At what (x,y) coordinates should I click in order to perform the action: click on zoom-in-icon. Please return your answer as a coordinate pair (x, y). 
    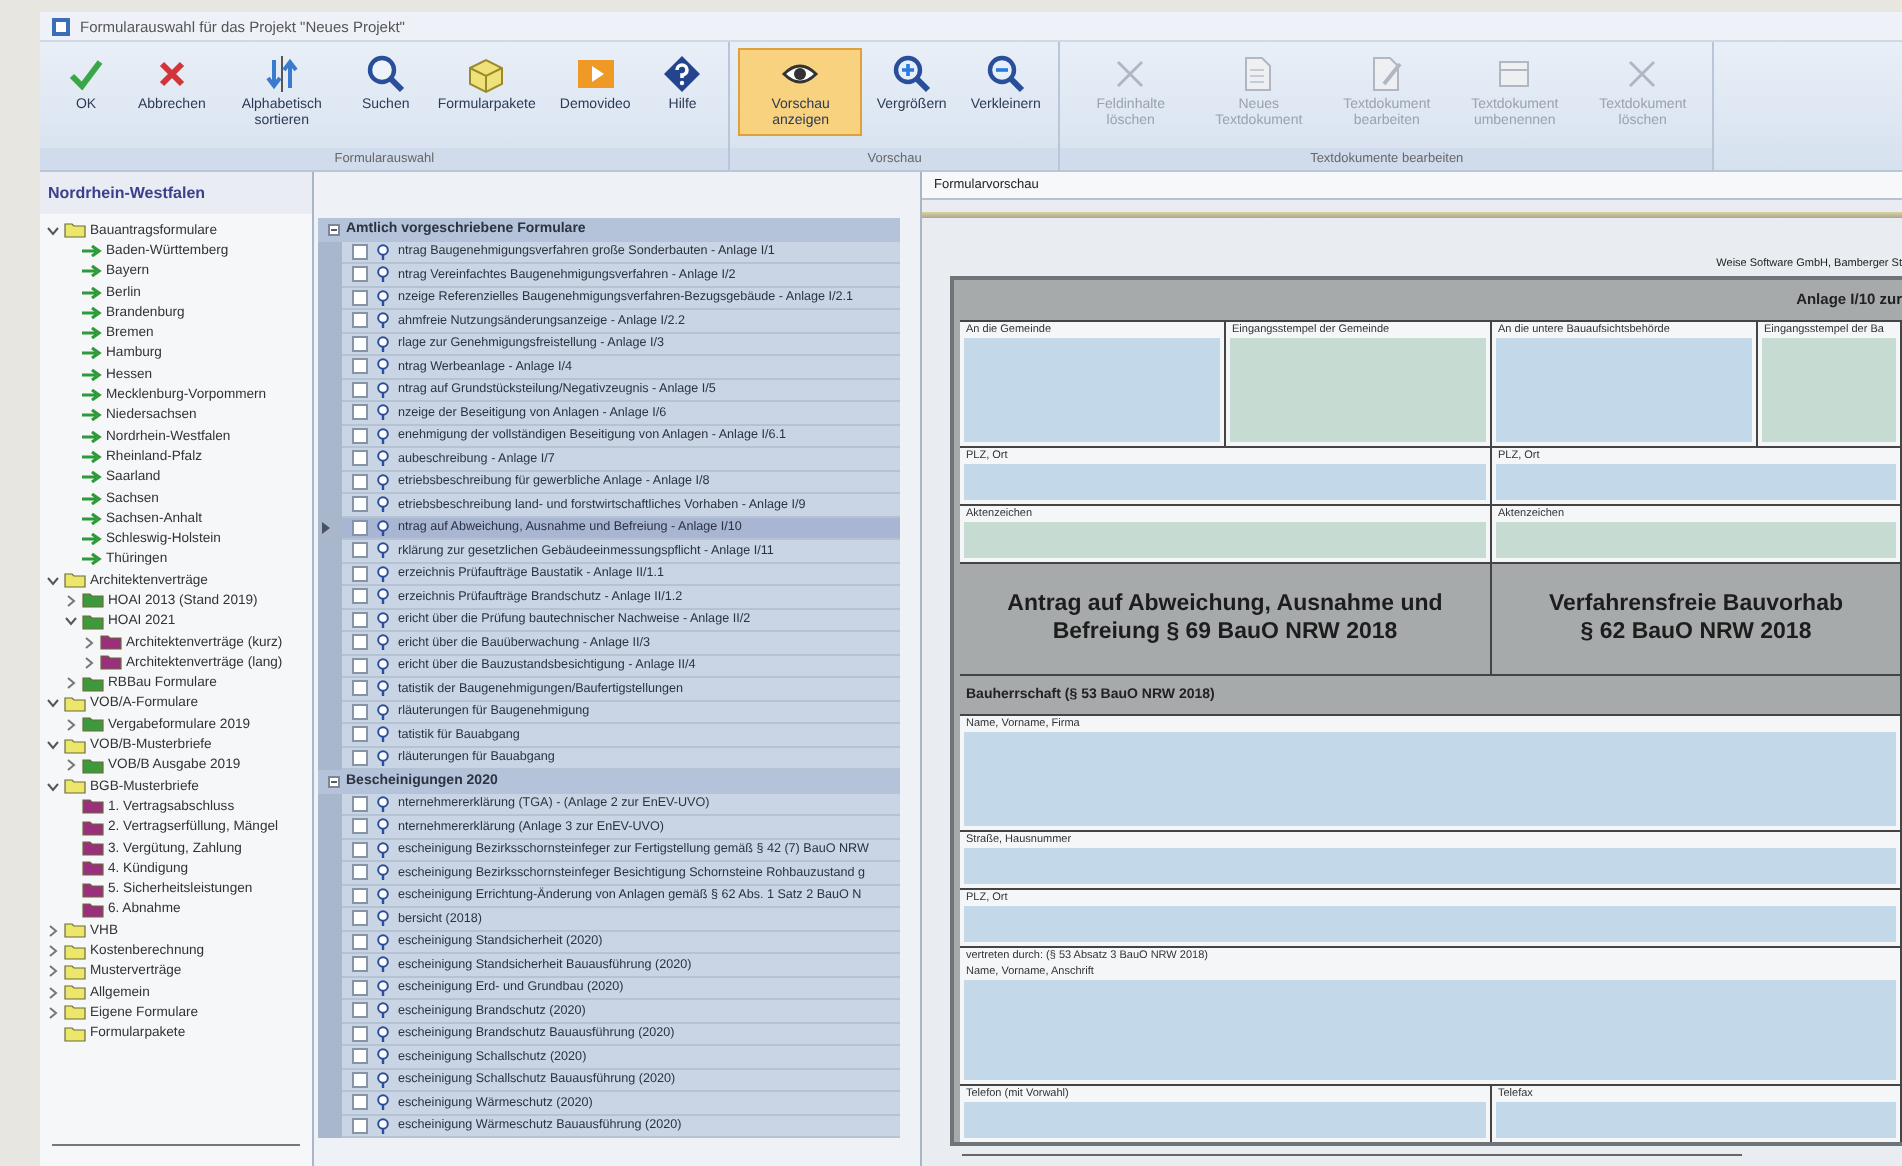
    Looking at the image, I should click on (911, 74).